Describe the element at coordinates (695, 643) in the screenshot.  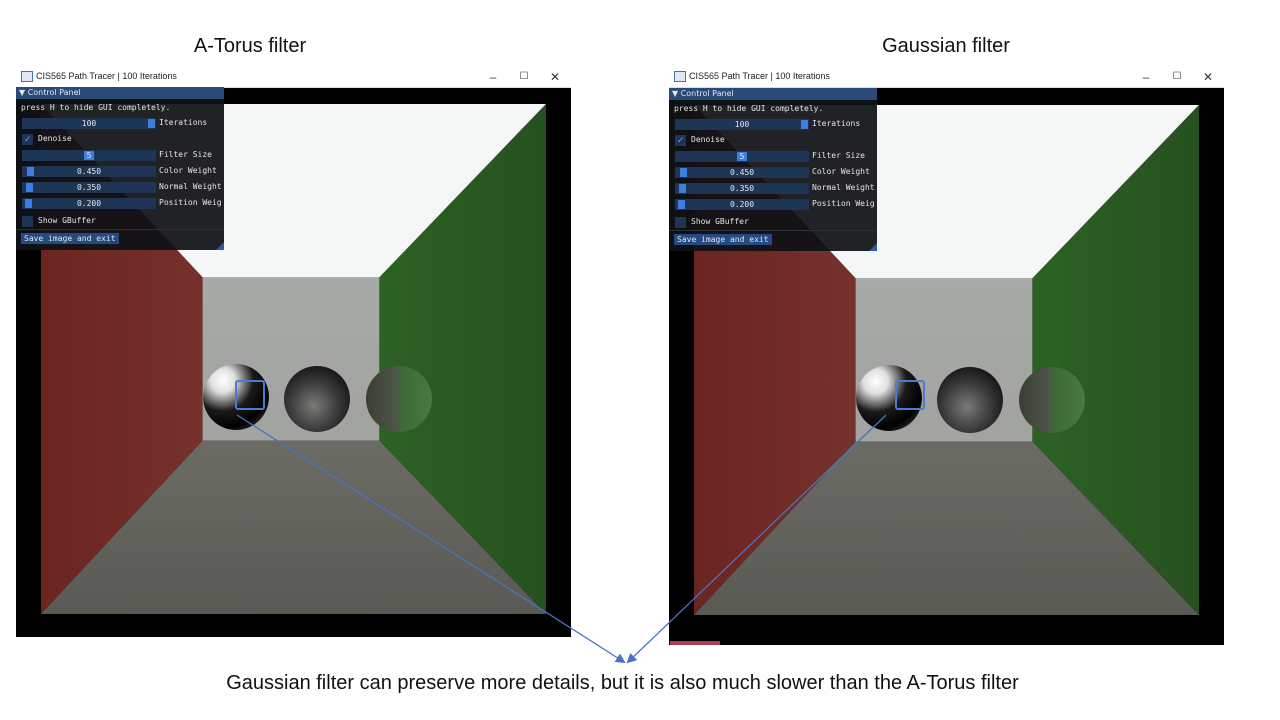
I see `taskbar-strip` at that location.